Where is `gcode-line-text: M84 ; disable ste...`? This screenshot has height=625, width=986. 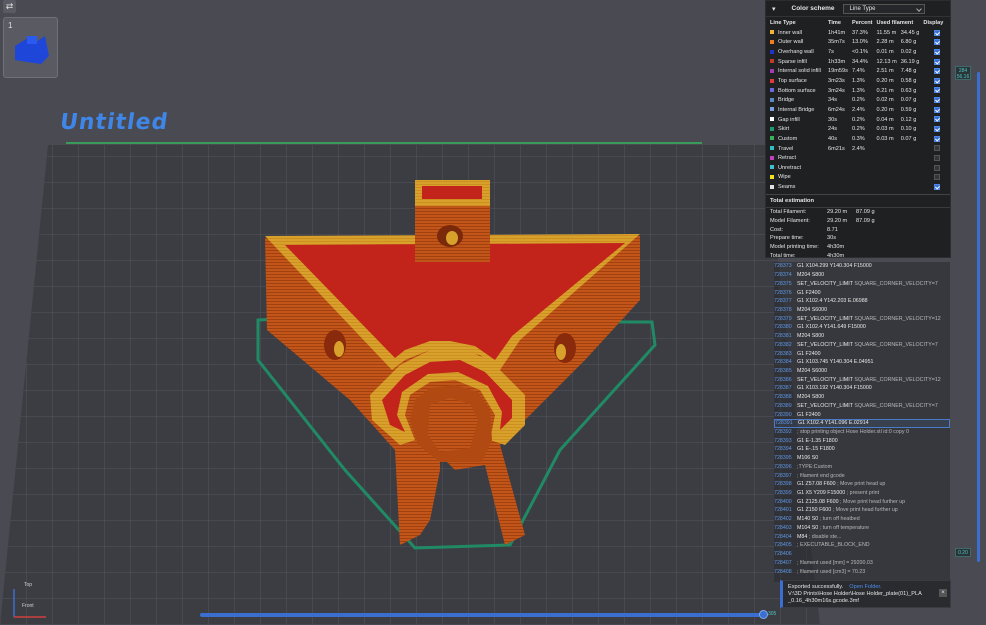 gcode-line-text: M84 ; disable ste... is located at coordinates (819, 537).